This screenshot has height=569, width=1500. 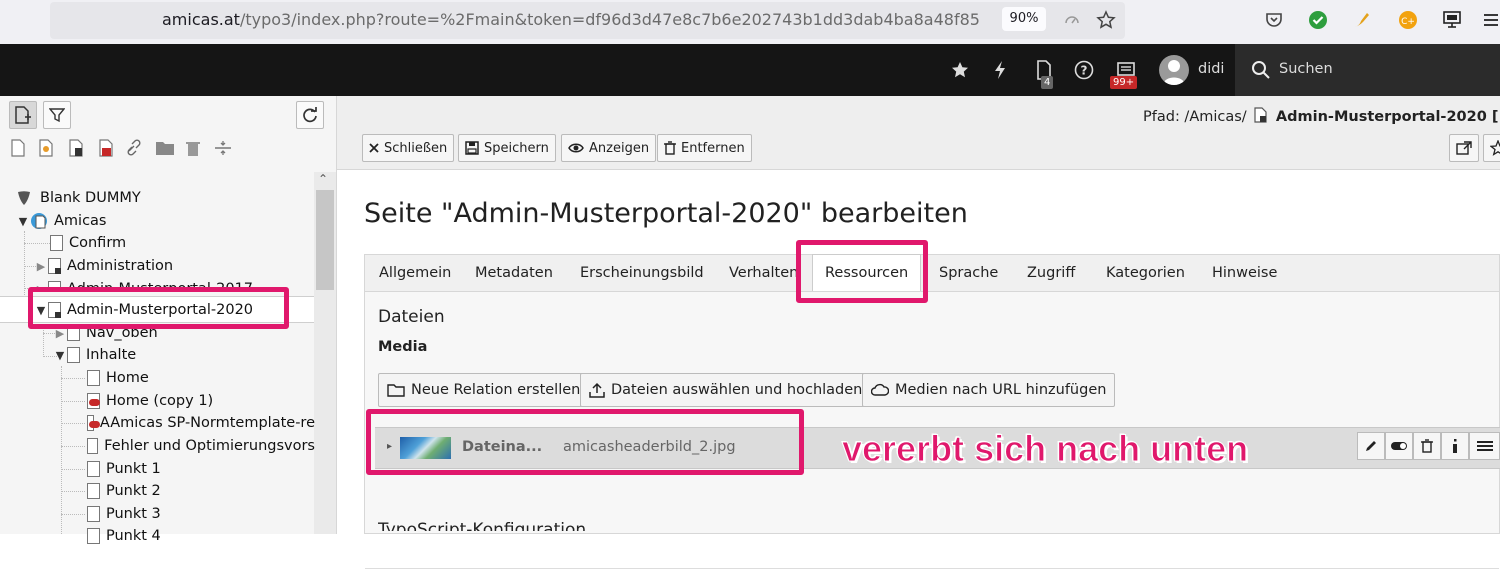 What do you see at coordinates (310, 115) in the screenshot?
I see `refresh-tree-button` at bounding box center [310, 115].